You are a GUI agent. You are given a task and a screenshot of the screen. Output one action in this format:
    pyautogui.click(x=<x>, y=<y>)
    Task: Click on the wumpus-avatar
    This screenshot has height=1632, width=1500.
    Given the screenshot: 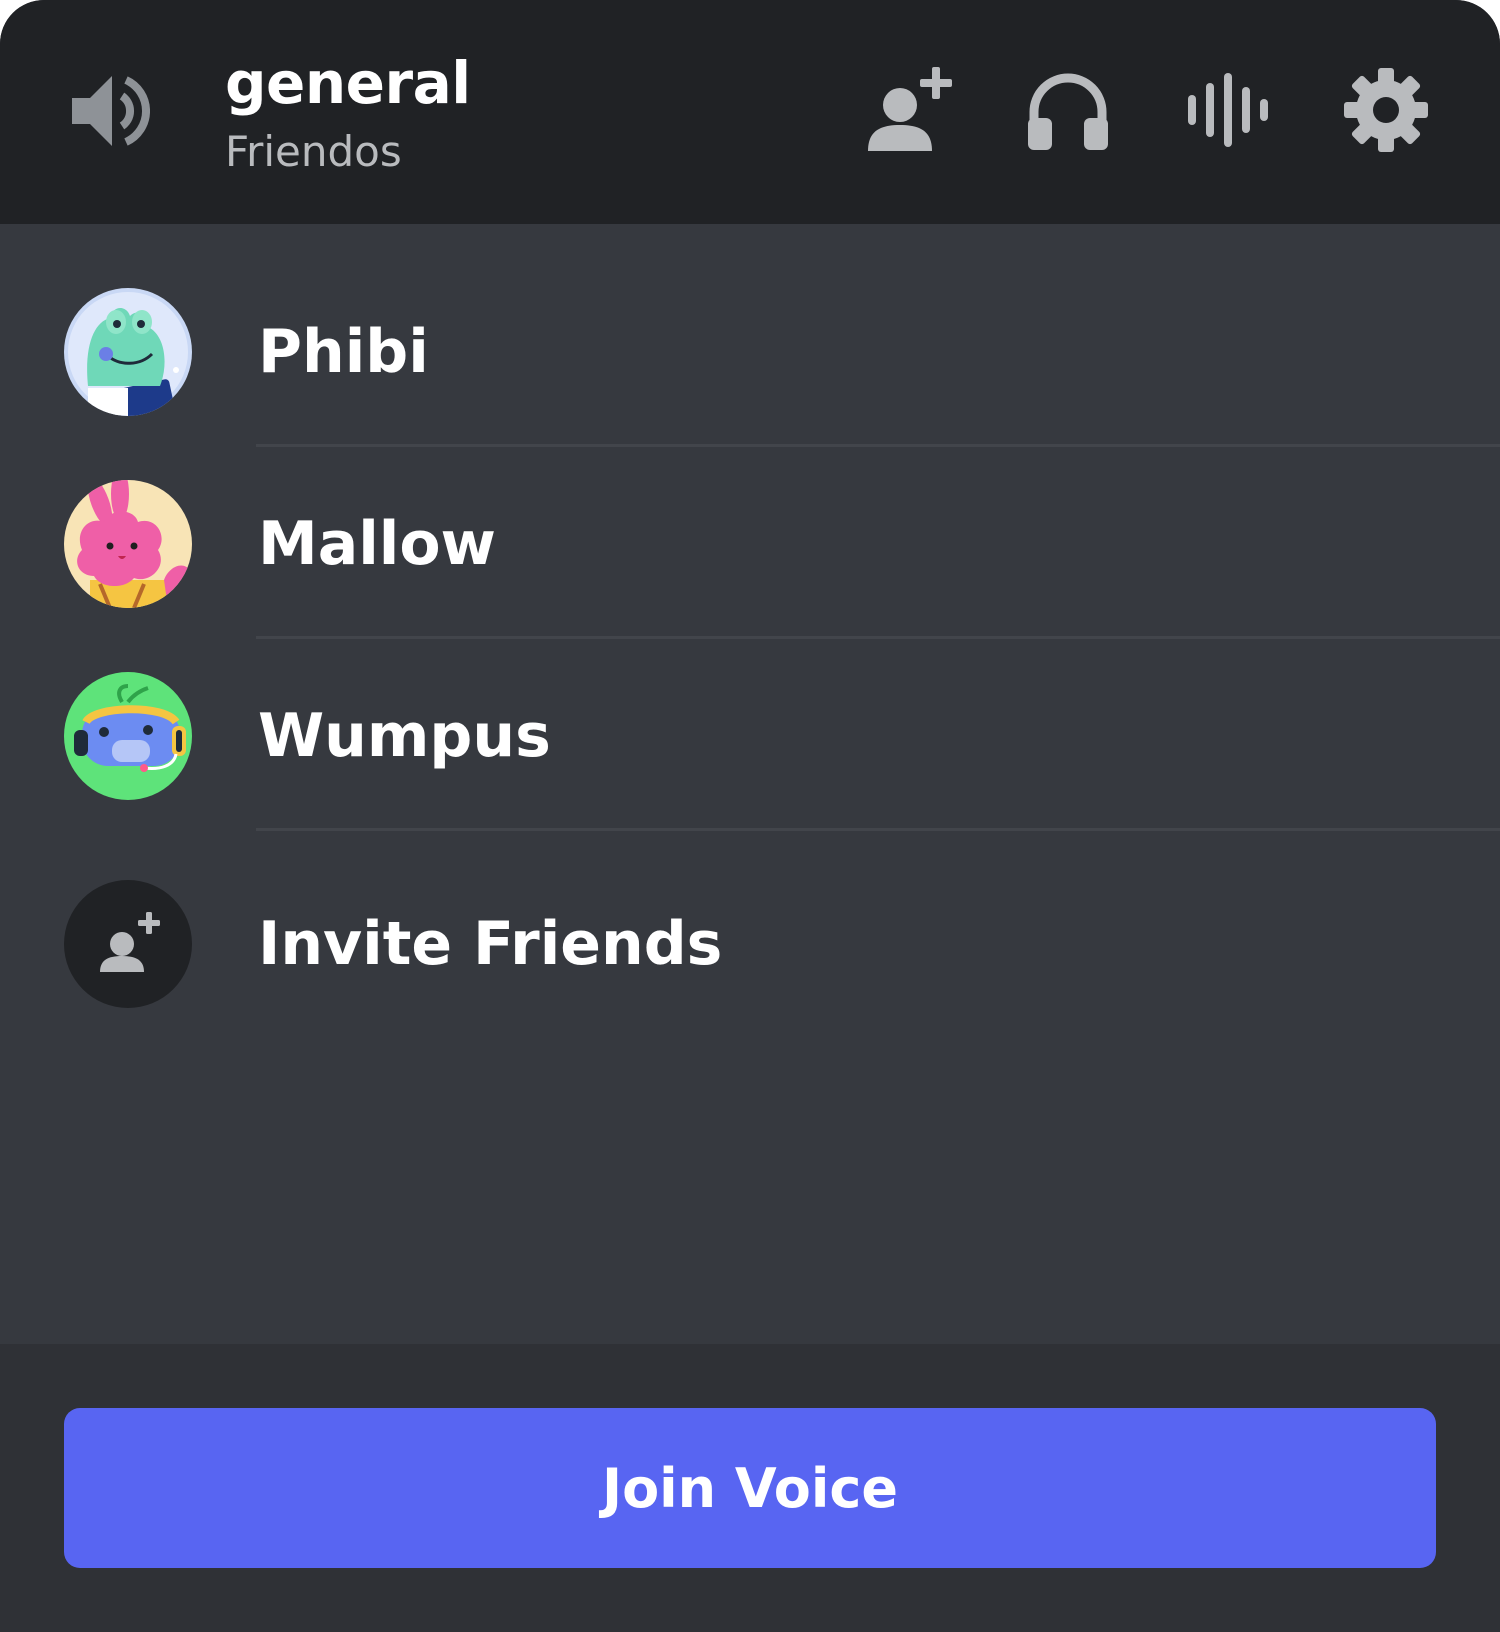 What is the action you would take?
    pyautogui.click(x=128, y=736)
    